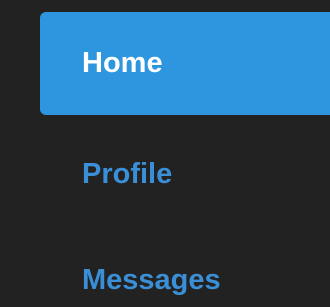  What do you see at coordinates (122, 63) in the screenshot?
I see `nav-item-home-label: Home` at bounding box center [122, 63].